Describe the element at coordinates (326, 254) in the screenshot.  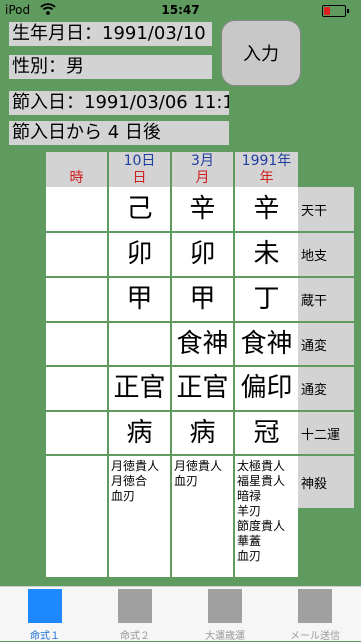
I see `row-label: 地支` at that location.